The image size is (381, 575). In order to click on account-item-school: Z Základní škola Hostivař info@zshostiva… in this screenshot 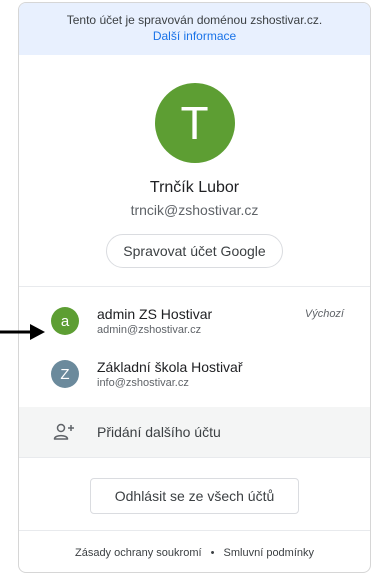, I will do `click(194, 372)`.